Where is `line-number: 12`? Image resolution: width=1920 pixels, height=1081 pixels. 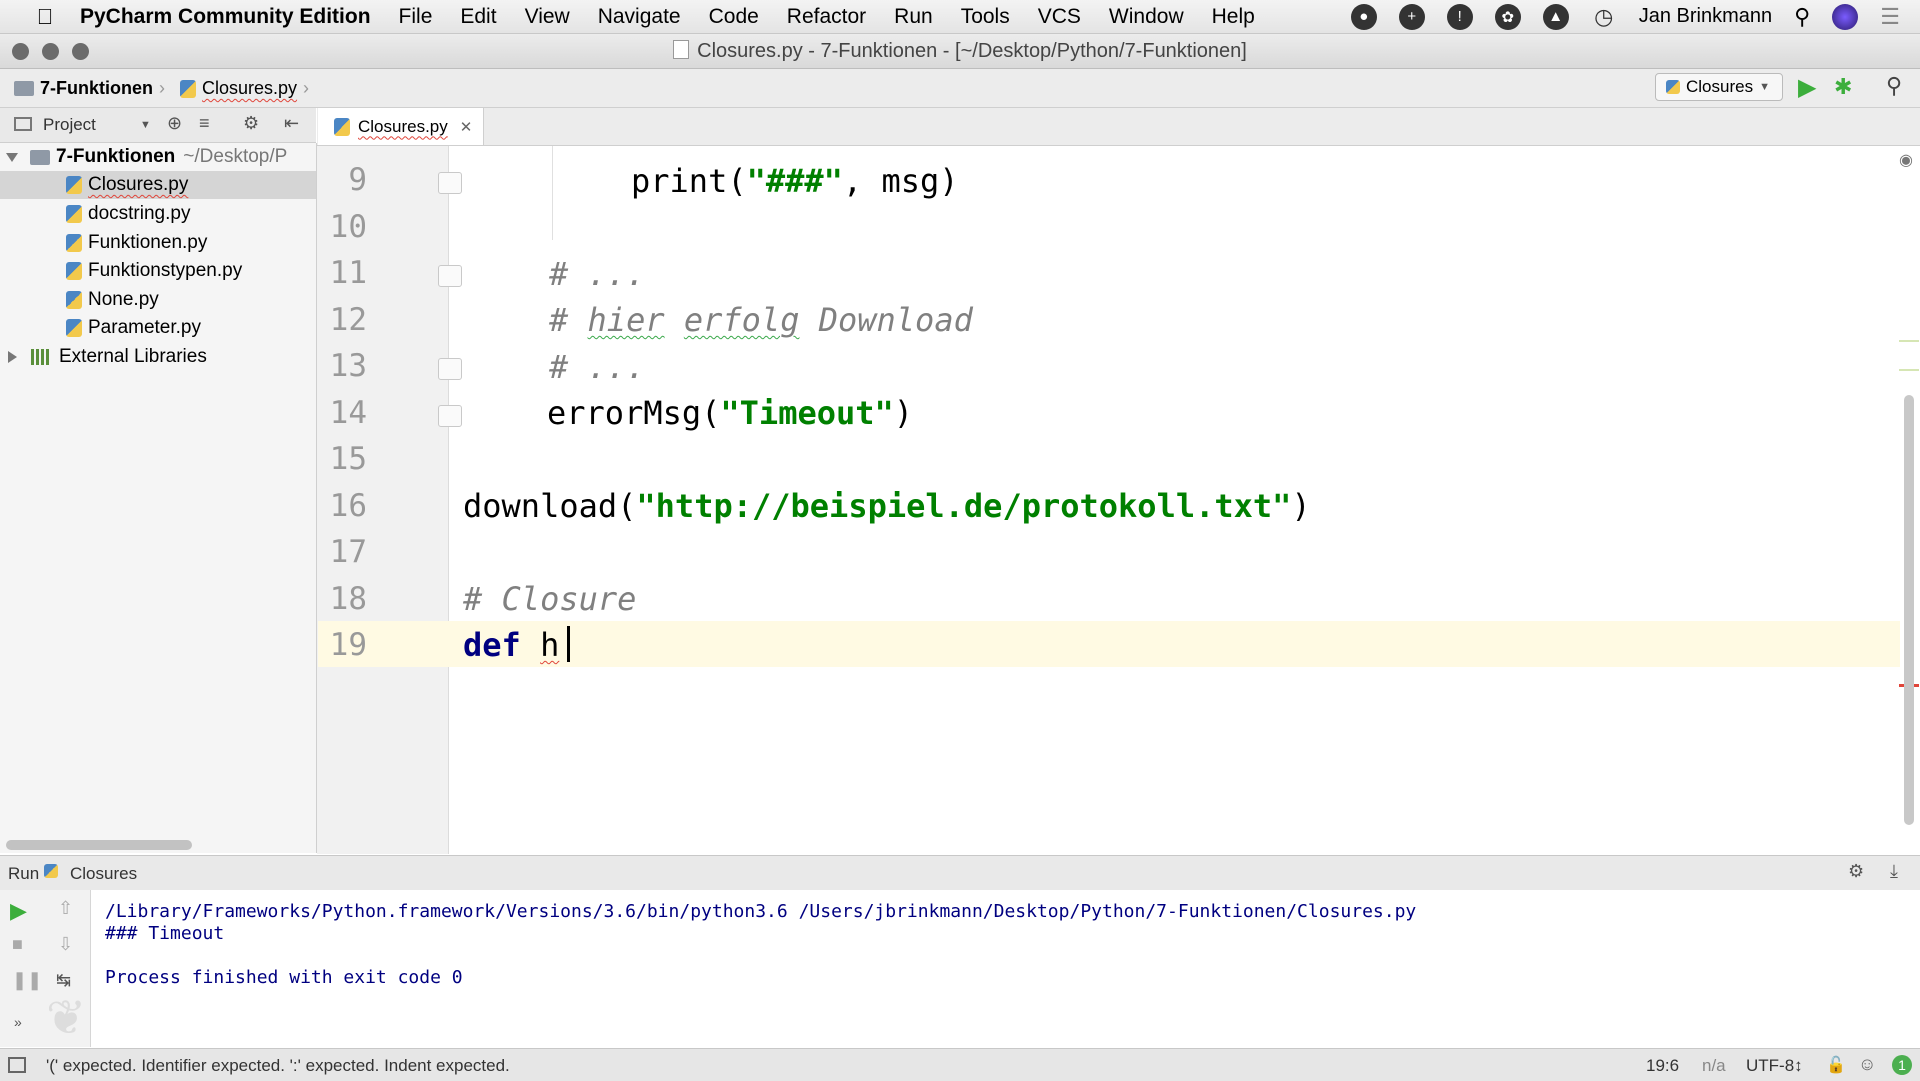 line-number: 12 is located at coordinates (348, 320).